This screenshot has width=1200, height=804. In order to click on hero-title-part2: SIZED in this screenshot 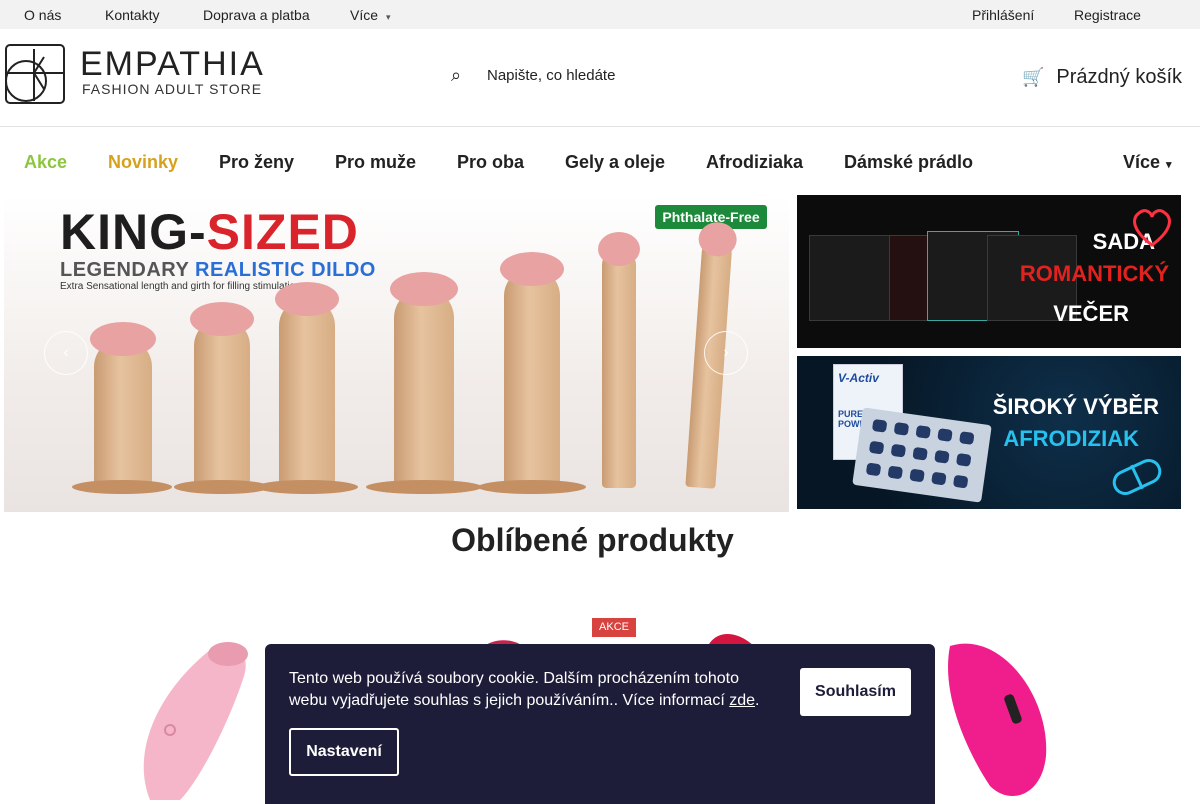, I will do `click(282, 232)`.